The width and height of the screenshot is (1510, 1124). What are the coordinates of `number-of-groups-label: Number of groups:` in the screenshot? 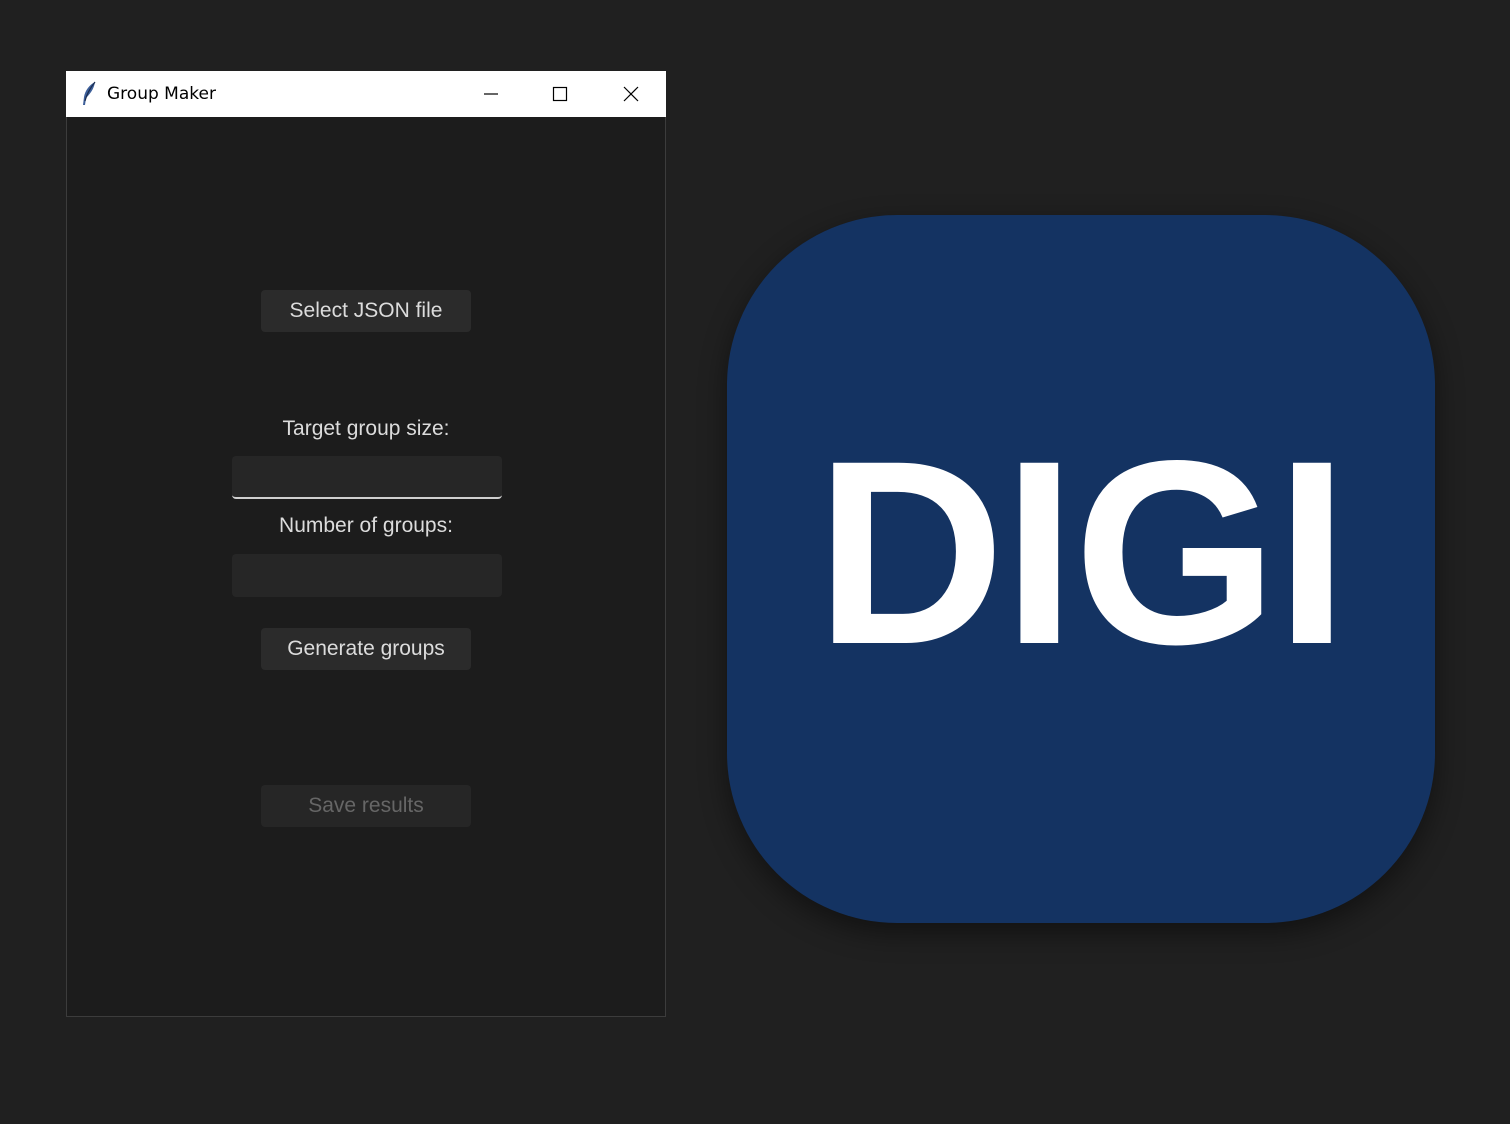 It's located at (366, 525).